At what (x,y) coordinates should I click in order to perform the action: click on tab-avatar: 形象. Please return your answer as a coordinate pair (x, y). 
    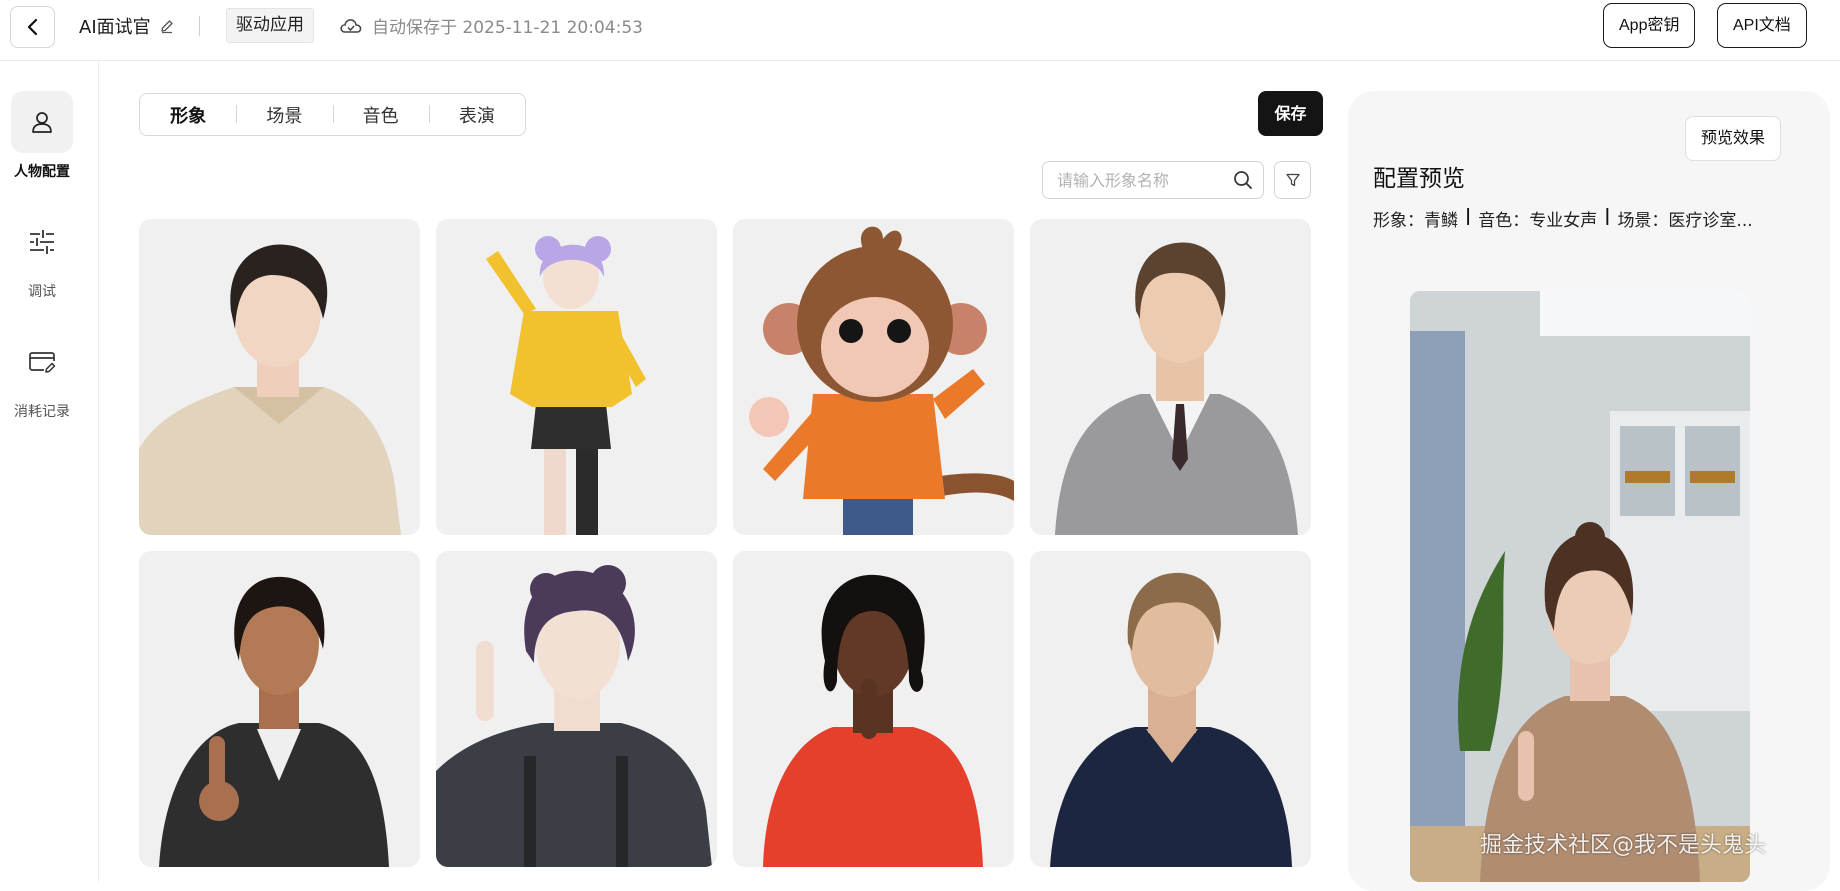
    Looking at the image, I should click on (188, 115).